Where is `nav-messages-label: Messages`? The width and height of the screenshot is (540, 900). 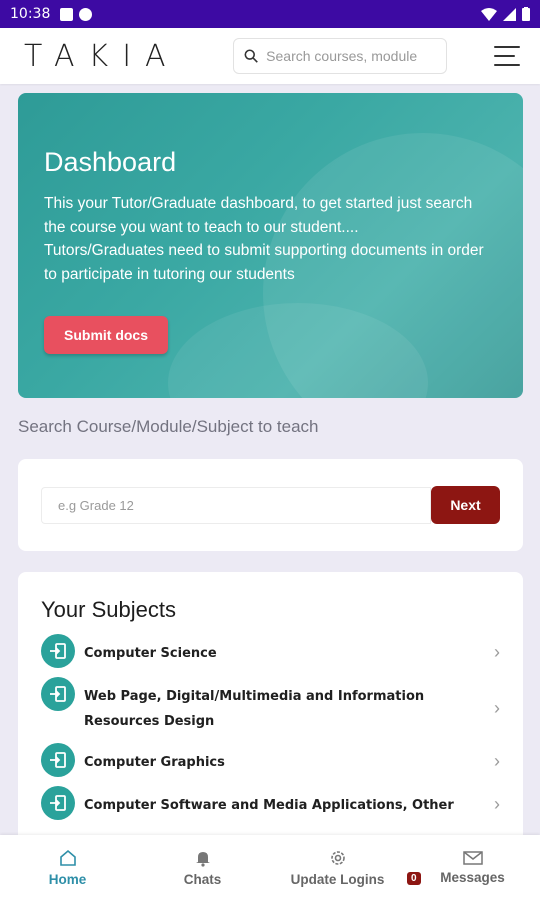 nav-messages-label: Messages is located at coordinates (472, 877).